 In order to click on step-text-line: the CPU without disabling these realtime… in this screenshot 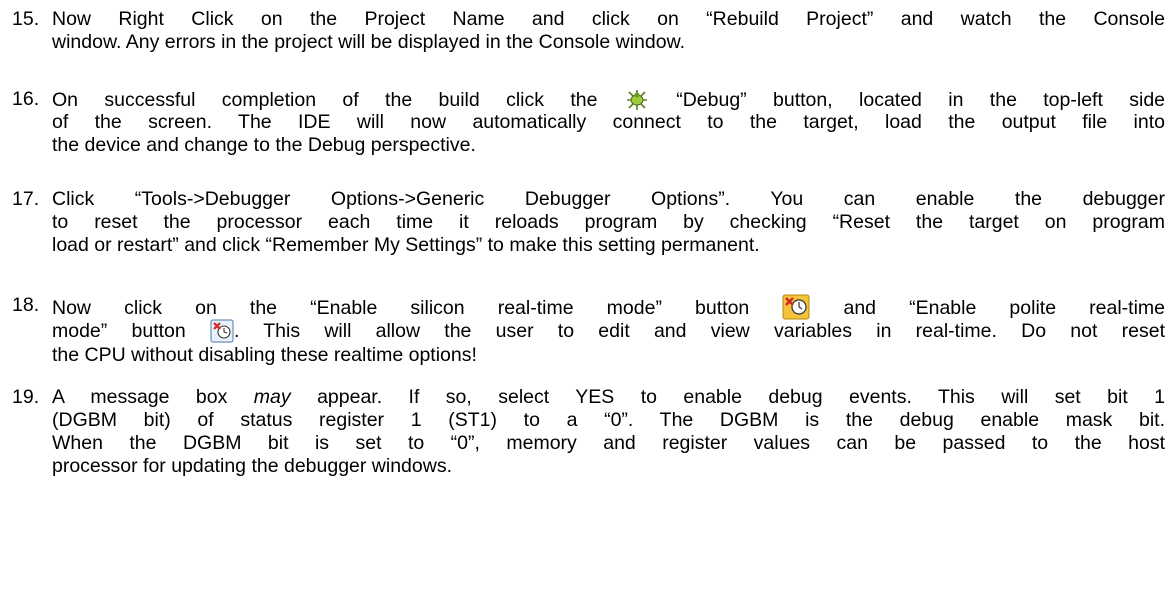, I will do `click(264, 355)`.